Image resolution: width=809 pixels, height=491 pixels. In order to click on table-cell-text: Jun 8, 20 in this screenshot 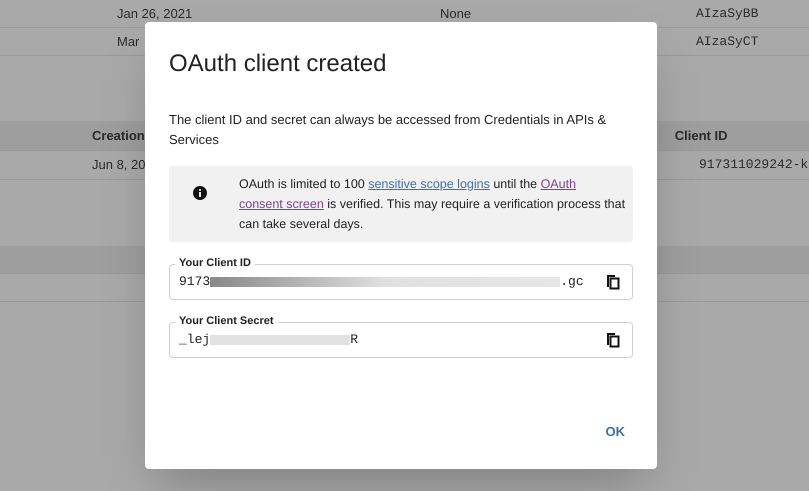, I will do `click(119, 165)`.